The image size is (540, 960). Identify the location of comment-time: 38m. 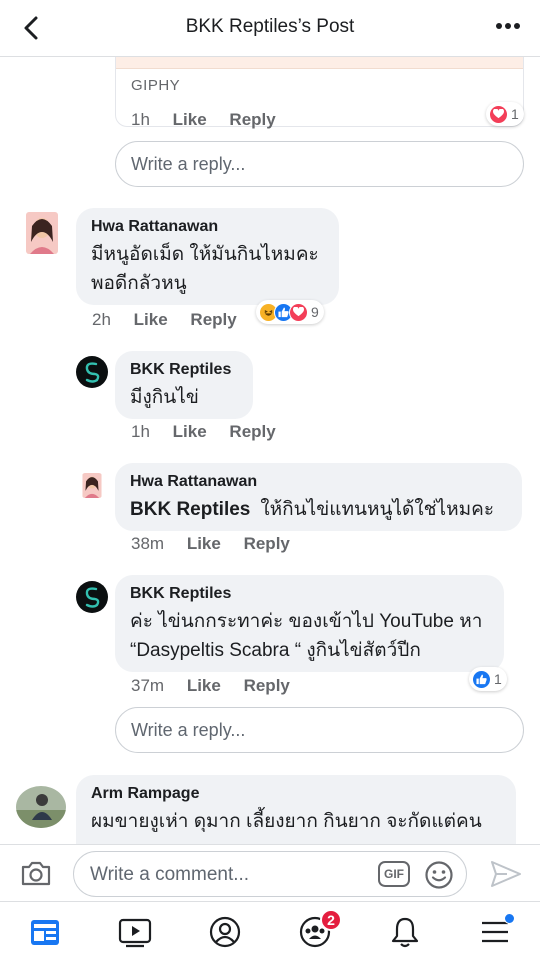
(148, 543).